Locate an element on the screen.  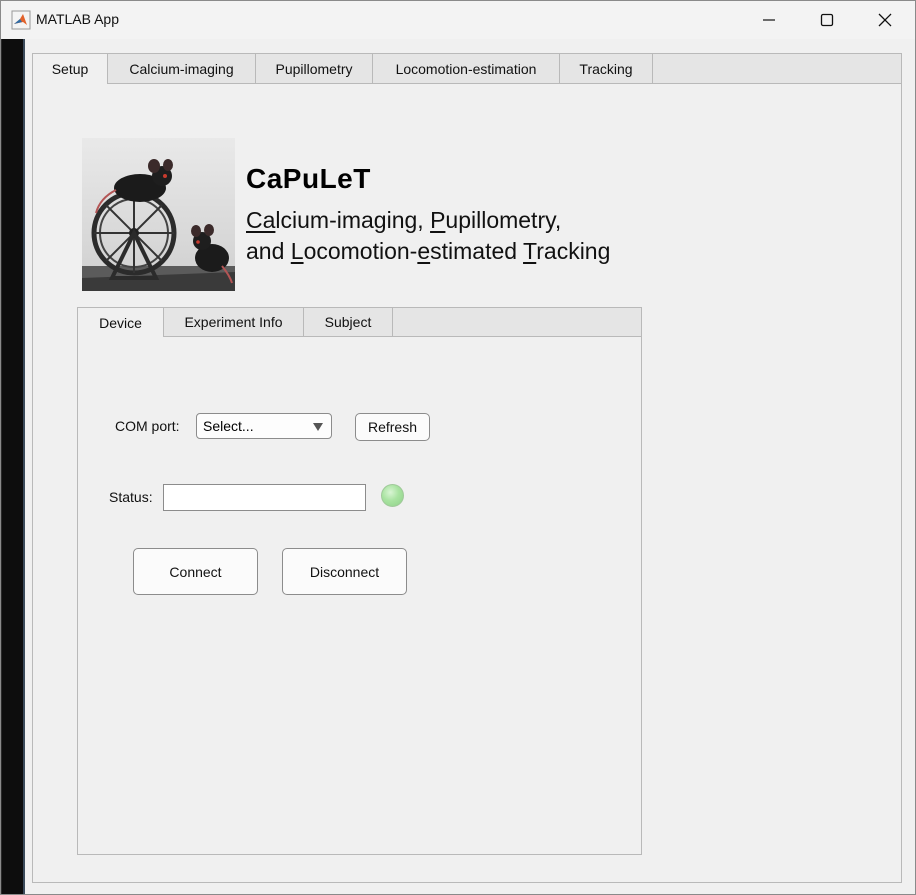
tab-locomotion-estimation: Locomotion-estimation is located at coordinates (466, 68).